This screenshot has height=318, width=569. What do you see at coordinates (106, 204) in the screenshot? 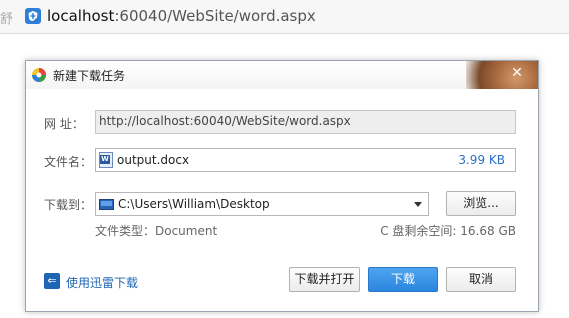
I see `desktop-folder-icon` at bounding box center [106, 204].